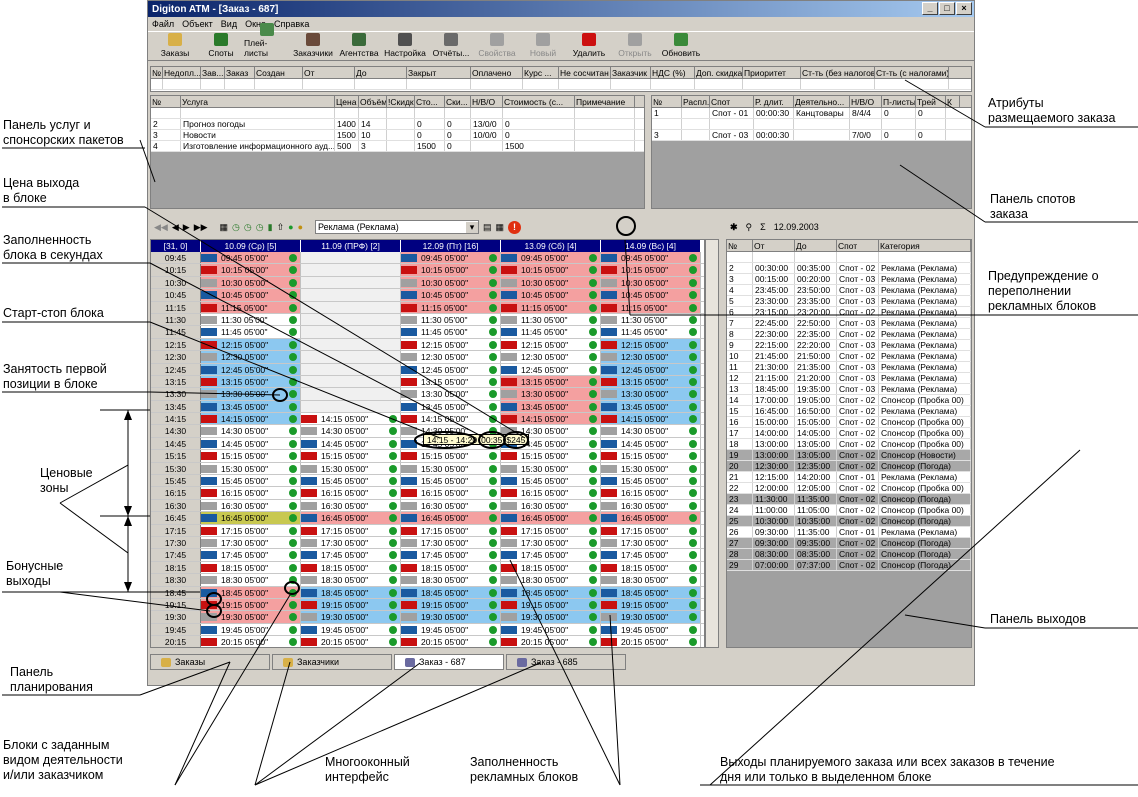 The image size is (1138, 797). I want to click on schedule-cell: 19:15 05'00", so click(451, 604).